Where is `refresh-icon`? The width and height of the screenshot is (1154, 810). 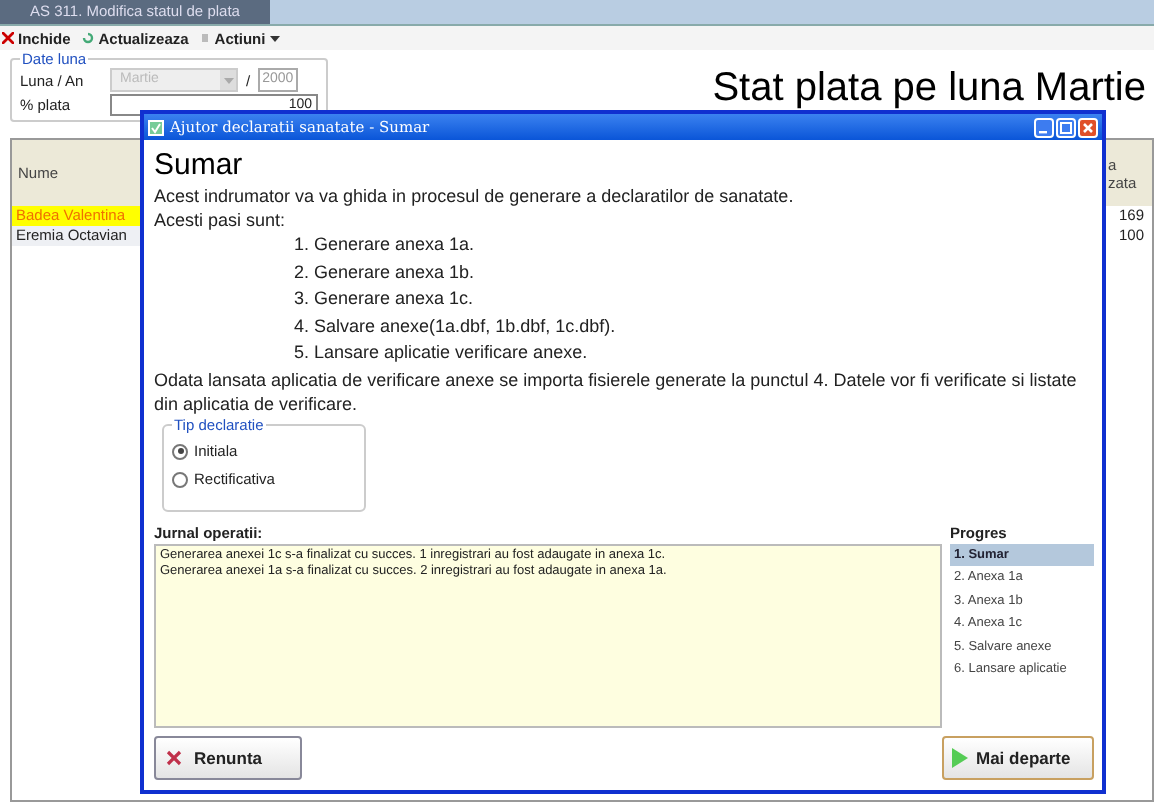
refresh-icon is located at coordinates (88, 38).